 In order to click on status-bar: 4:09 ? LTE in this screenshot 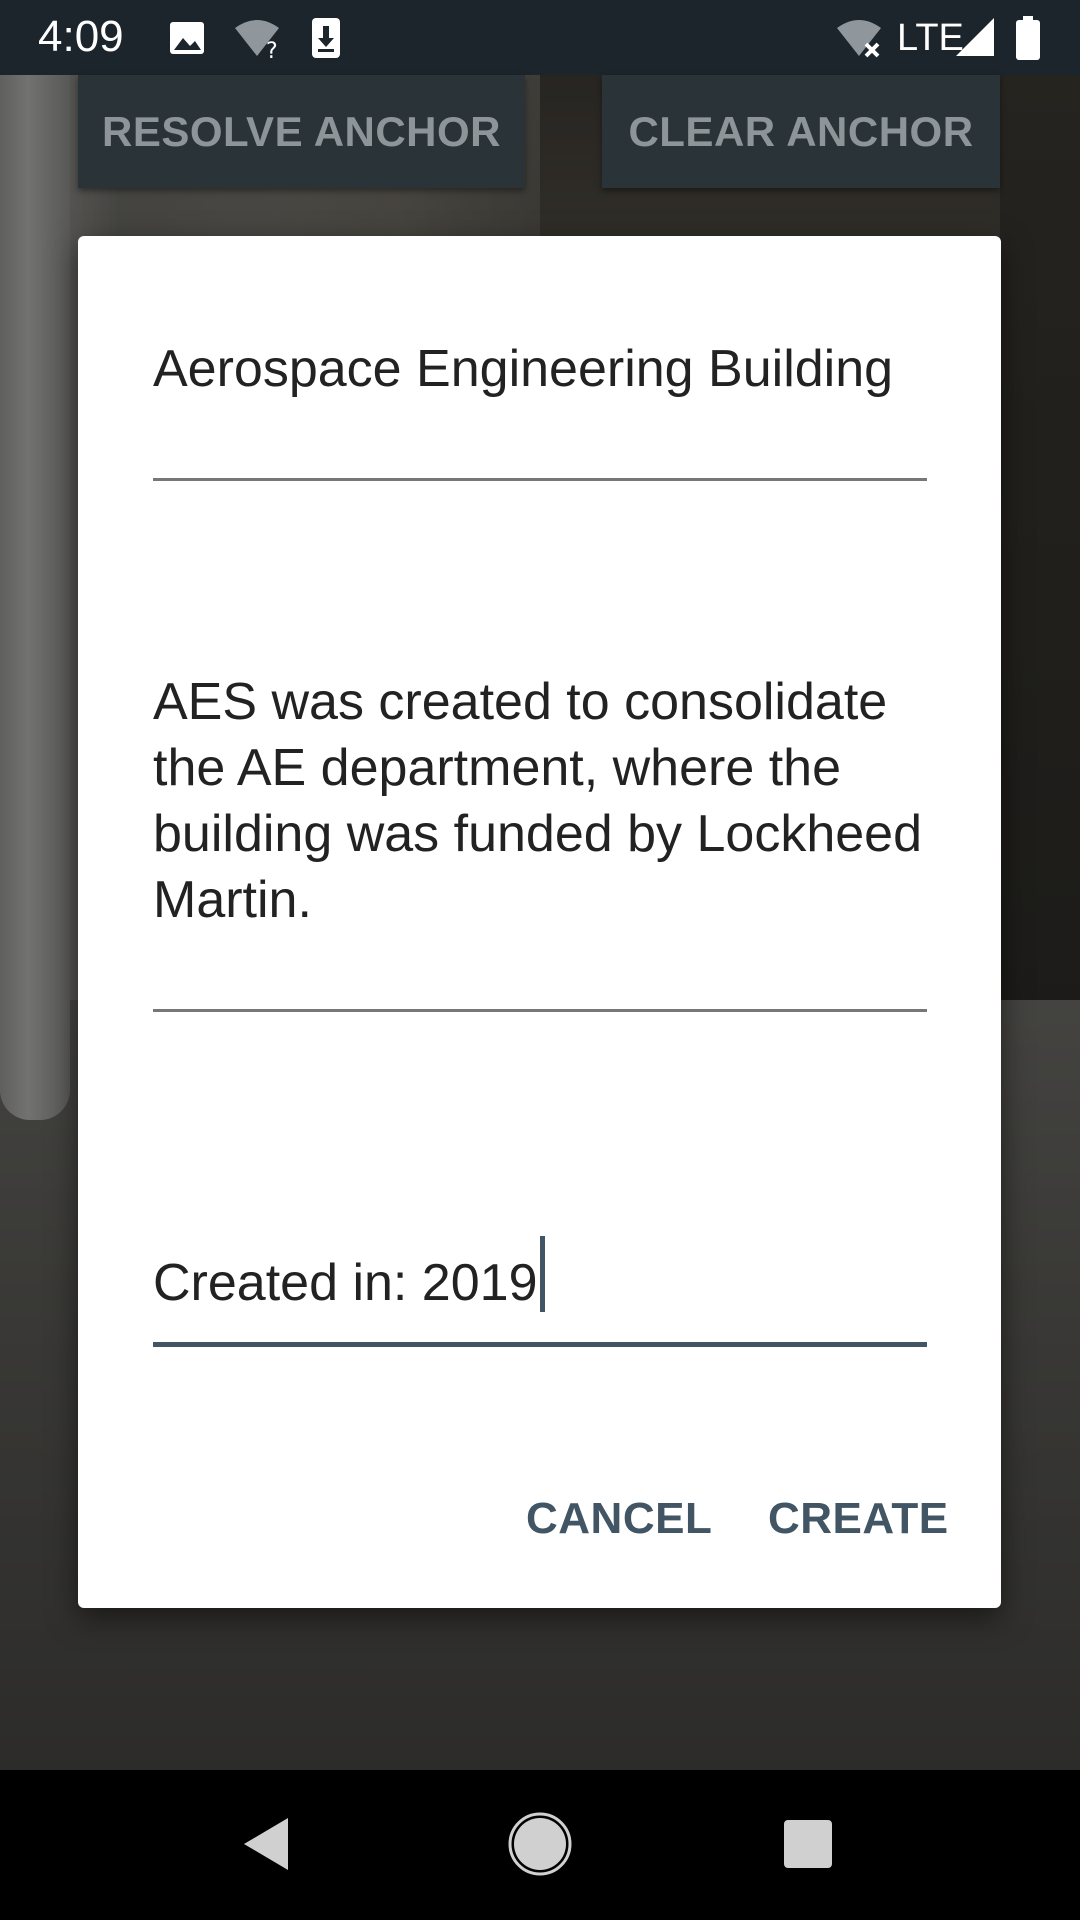, I will do `click(540, 37)`.